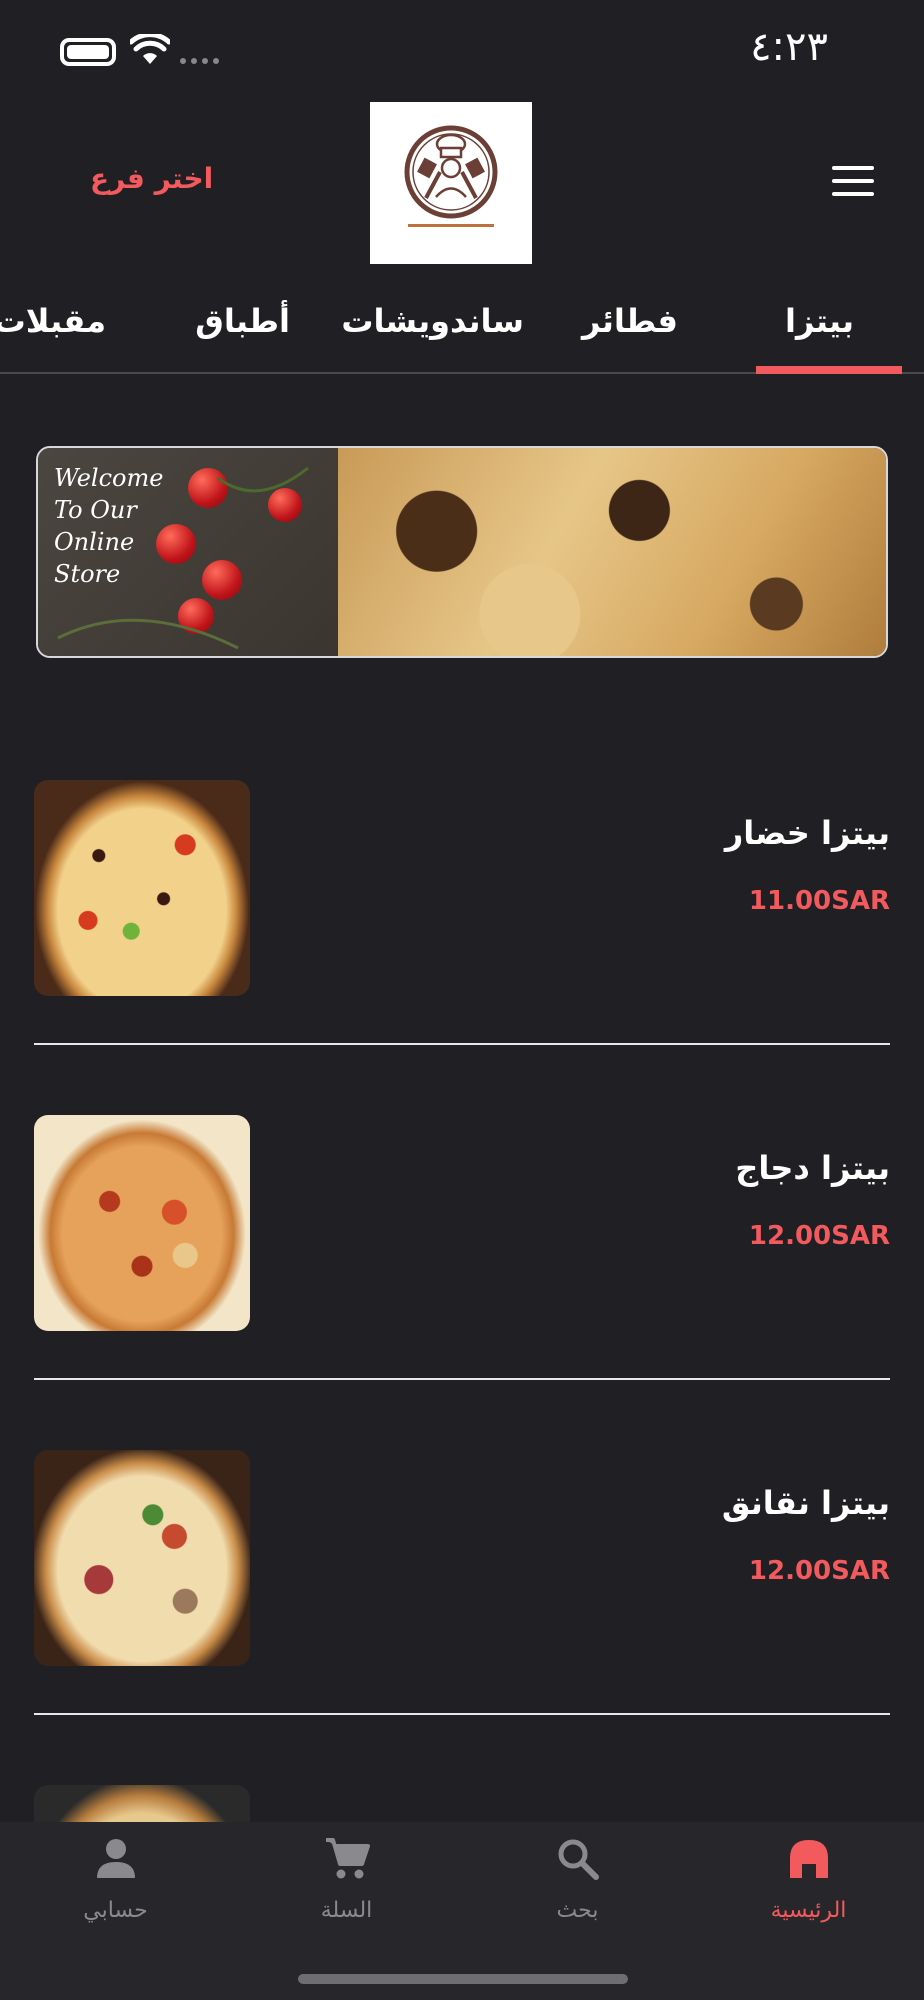 The height and width of the screenshot is (2000, 924). Describe the element at coordinates (789, 47) in the screenshot. I see `status-time: ٤:٢٣` at that location.